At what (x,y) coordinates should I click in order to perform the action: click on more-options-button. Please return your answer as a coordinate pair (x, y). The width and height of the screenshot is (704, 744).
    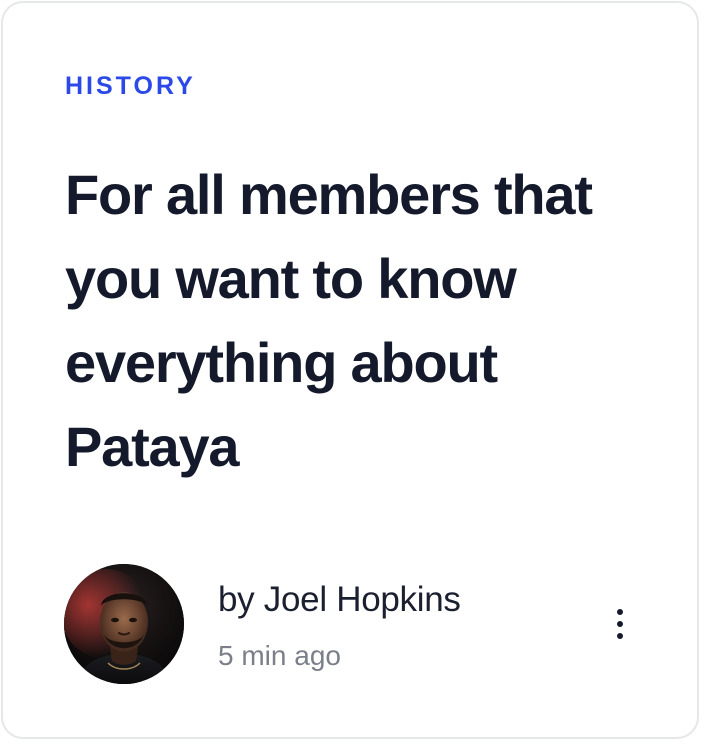
    Looking at the image, I should click on (620, 624).